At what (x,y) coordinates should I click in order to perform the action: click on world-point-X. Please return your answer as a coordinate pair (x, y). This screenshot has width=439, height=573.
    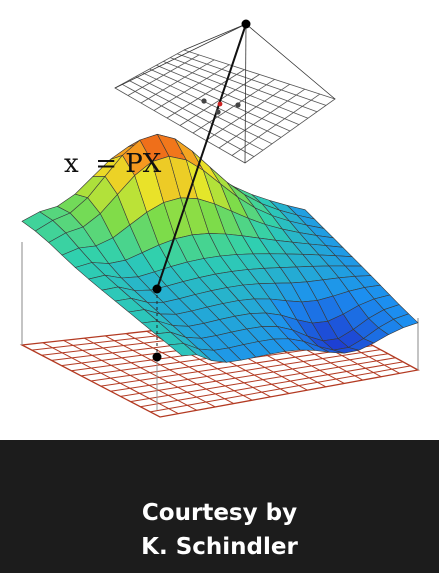
    Looking at the image, I should click on (157, 289).